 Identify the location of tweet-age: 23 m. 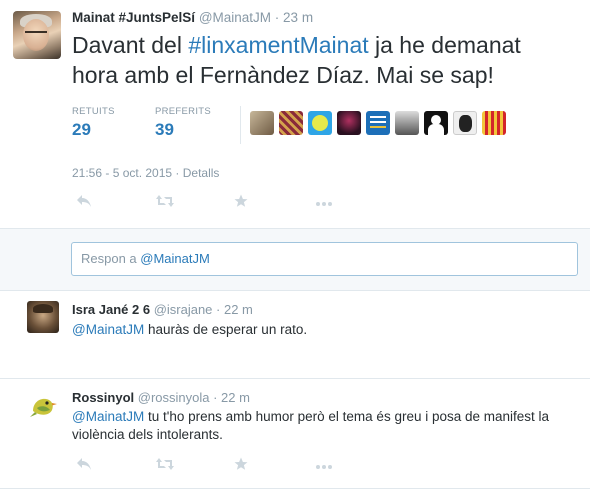
(298, 17).